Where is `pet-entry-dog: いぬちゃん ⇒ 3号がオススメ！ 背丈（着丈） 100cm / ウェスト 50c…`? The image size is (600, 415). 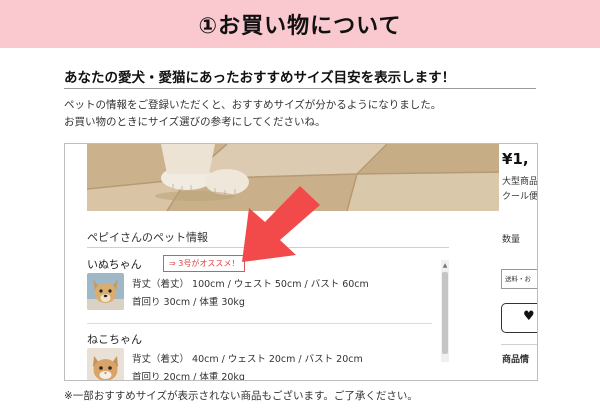 pet-entry-dog: いぬちゃん ⇒ 3号がオススメ！ 背丈（着丈） 100cm / ウェスト 50c… is located at coordinates (228, 282).